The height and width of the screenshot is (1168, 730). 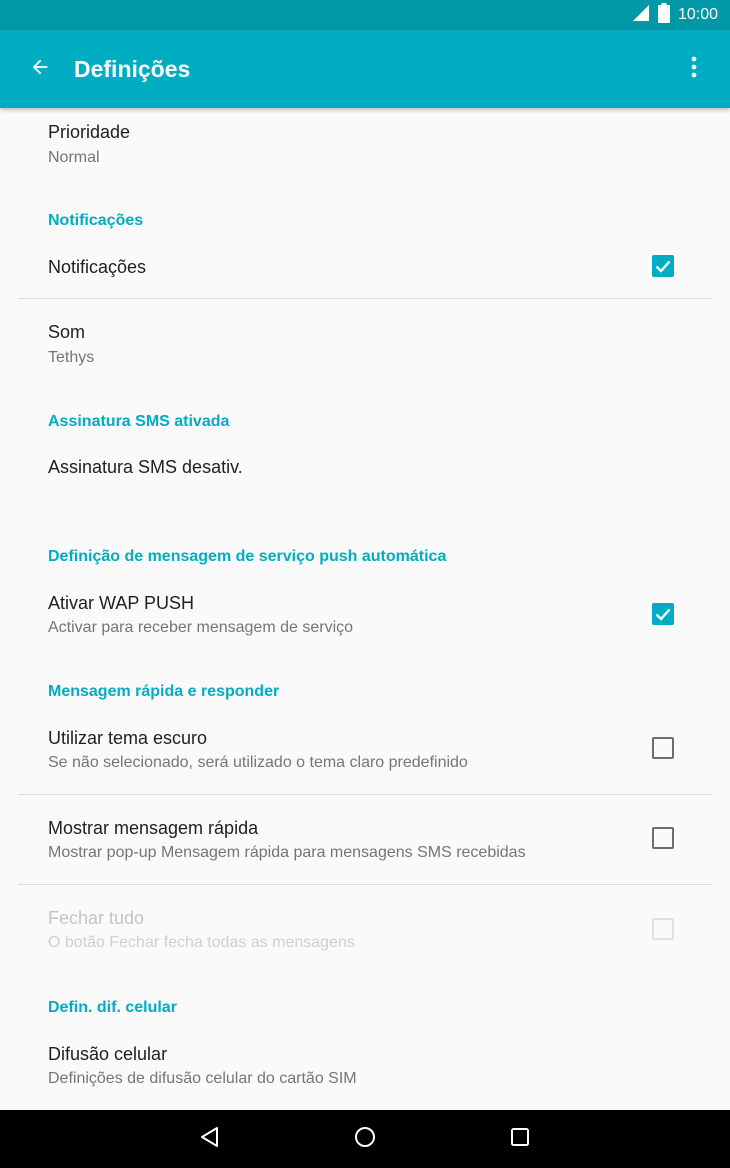 I want to click on pref-sms-signature: Assinatura SMS desativ., so click(x=365, y=475).